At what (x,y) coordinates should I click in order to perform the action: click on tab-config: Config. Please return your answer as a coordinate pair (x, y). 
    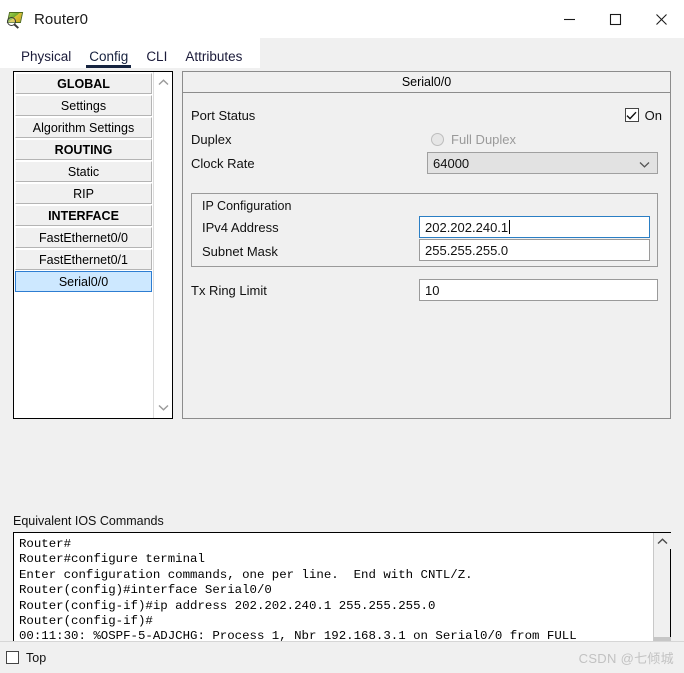
    Looking at the image, I should click on (108, 59).